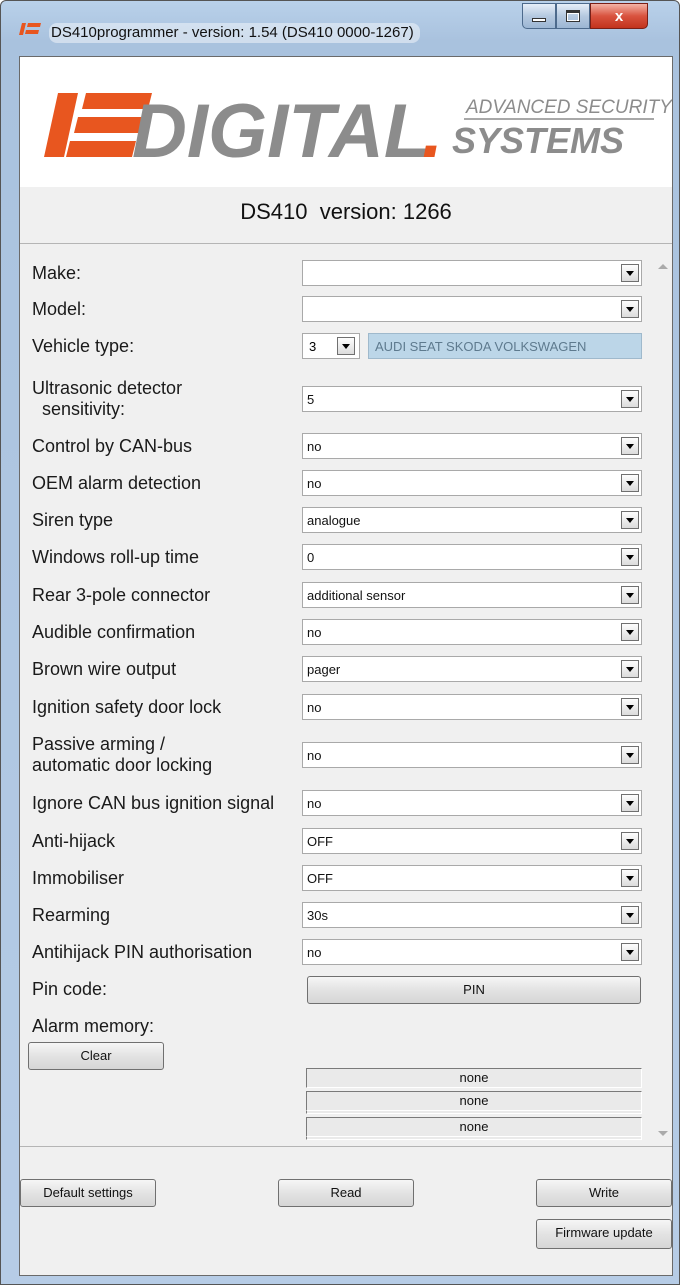 The image size is (680, 1285). I want to click on rear-connector-value: additional sensor, so click(356, 595).